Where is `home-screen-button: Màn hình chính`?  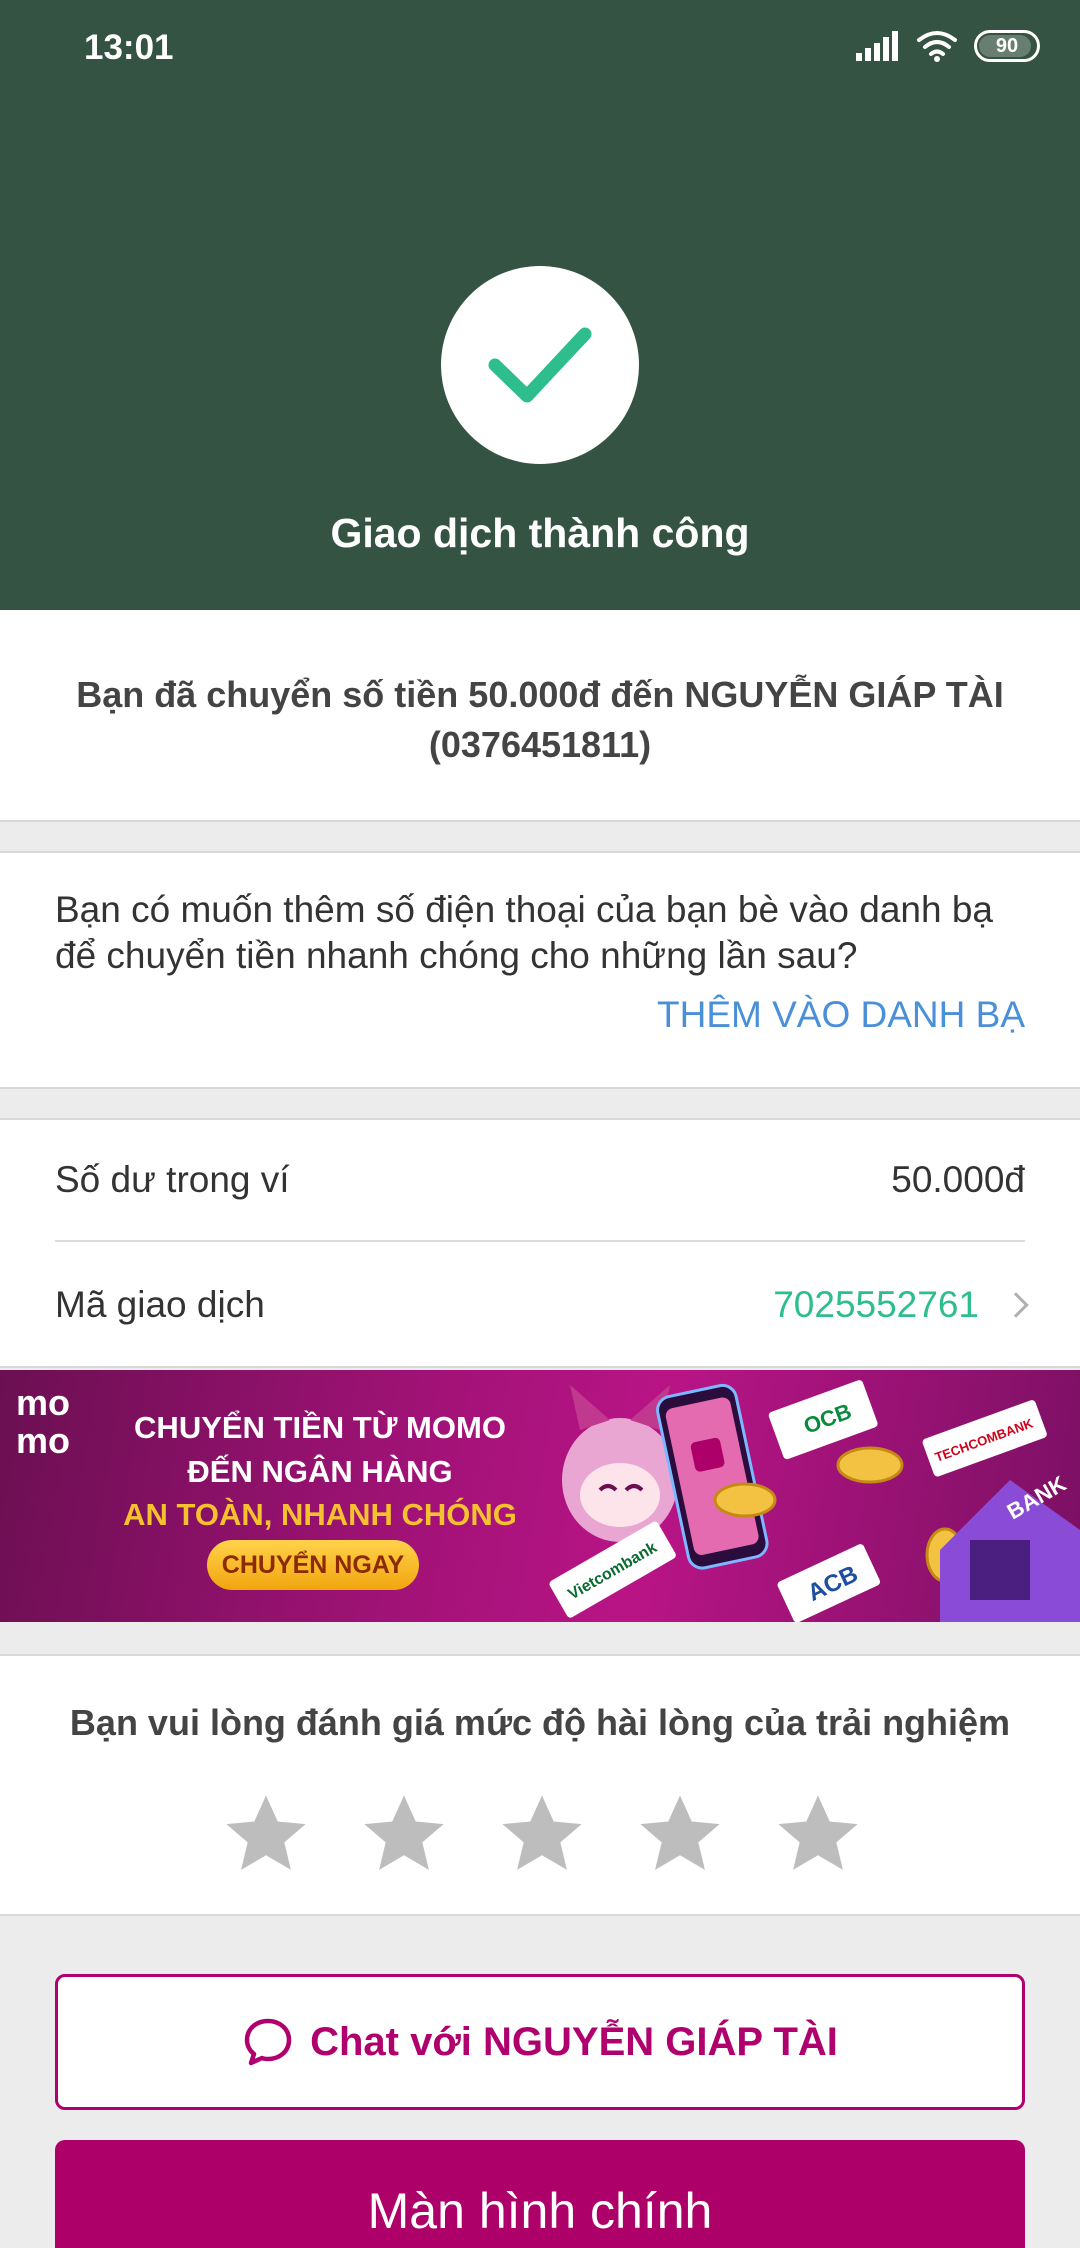 home-screen-button: Màn hình chính is located at coordinates (540, 2194).